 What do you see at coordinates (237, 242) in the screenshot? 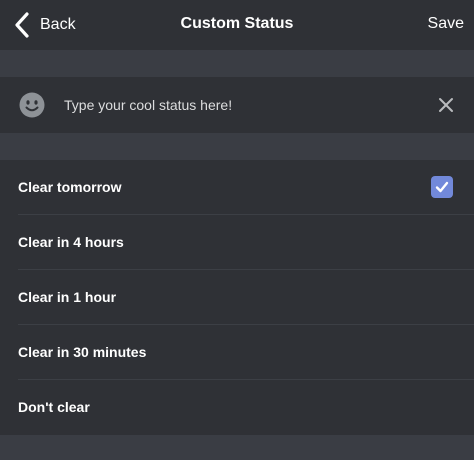
I see `option-clear-in-4-hours: Clear in 4 hours` at bounding box center [237, 242].